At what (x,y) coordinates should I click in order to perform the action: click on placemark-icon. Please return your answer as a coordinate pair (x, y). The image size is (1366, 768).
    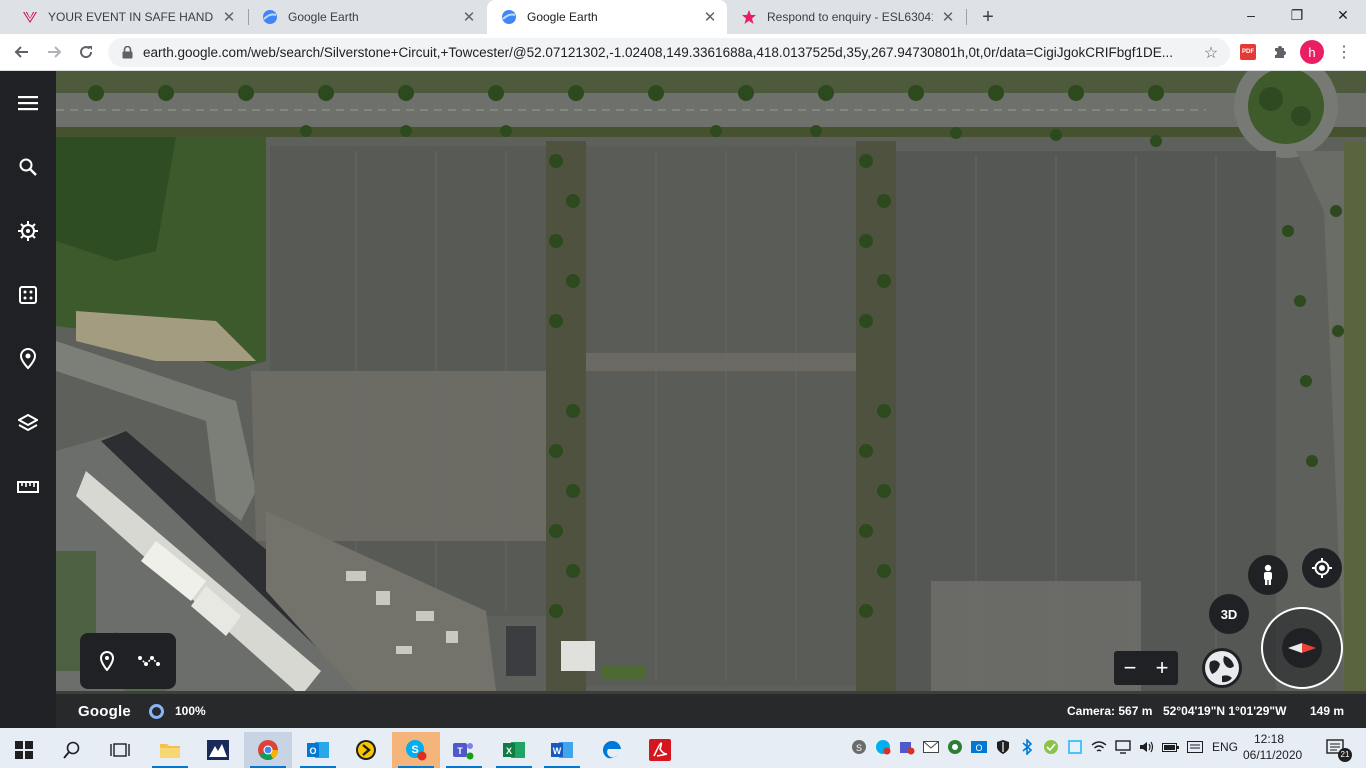
    Looking at the image, I should click on (107, 661).